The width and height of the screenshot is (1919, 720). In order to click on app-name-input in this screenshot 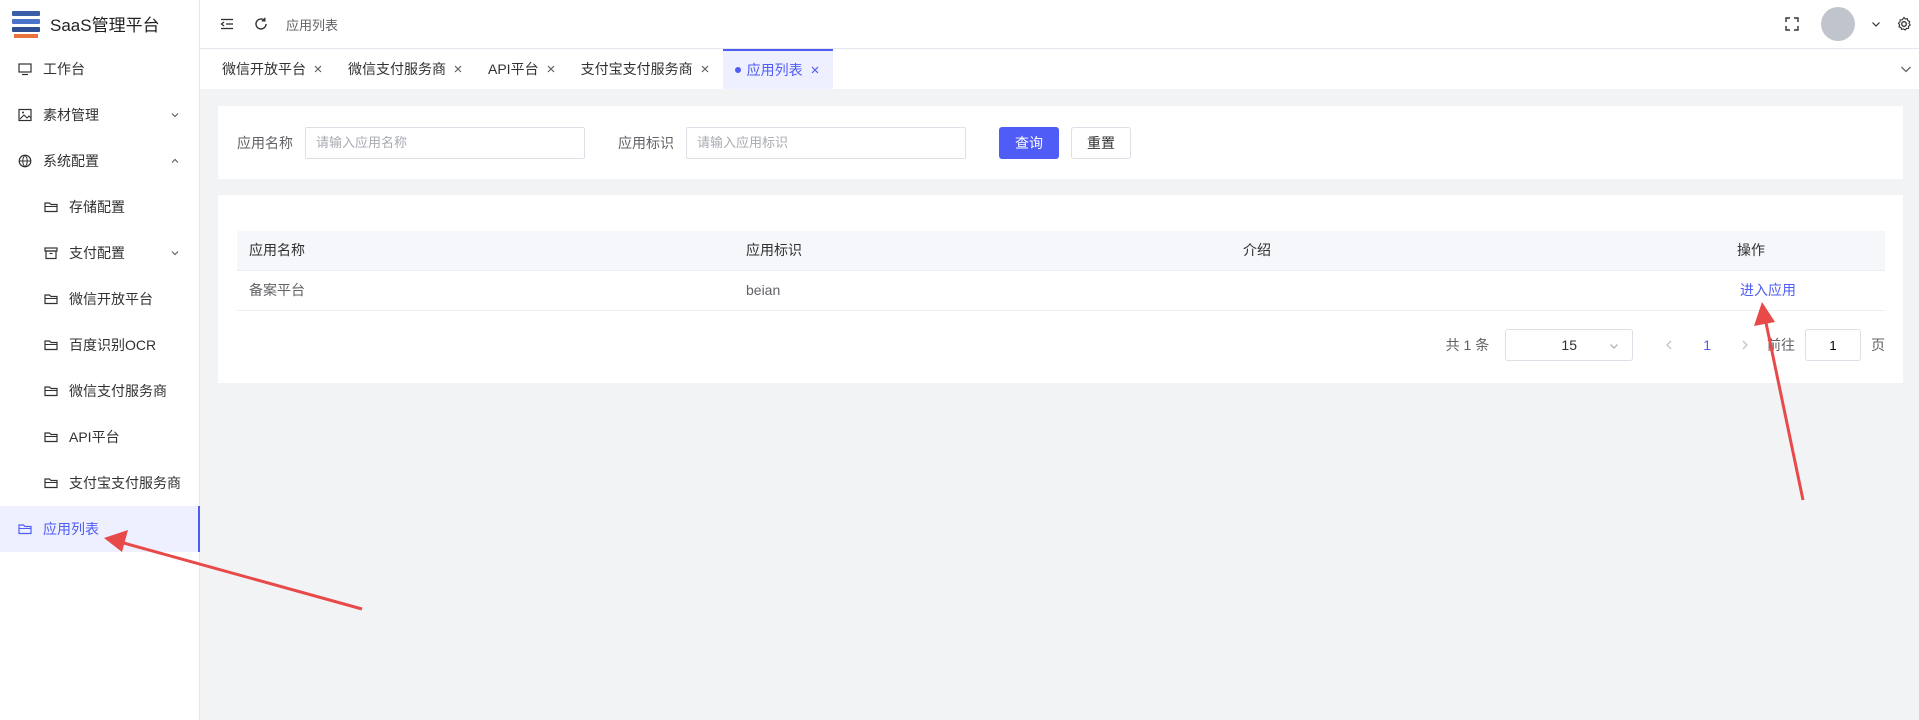, I will do `click(445, 142)`.